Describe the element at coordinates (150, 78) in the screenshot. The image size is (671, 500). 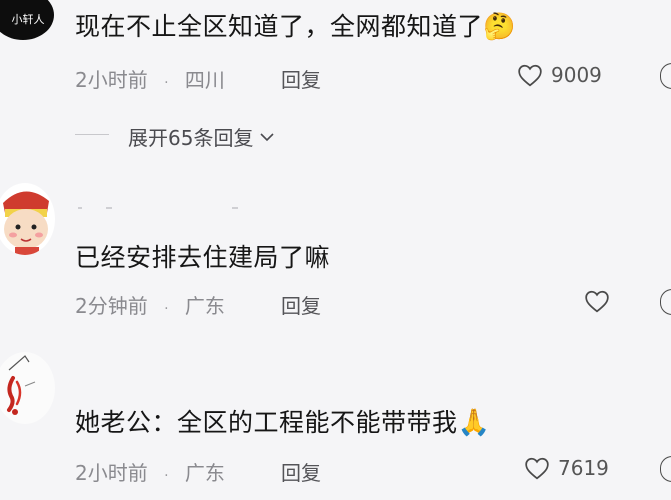
I see `comment-meta: 2小时前 · 四川` at that location.